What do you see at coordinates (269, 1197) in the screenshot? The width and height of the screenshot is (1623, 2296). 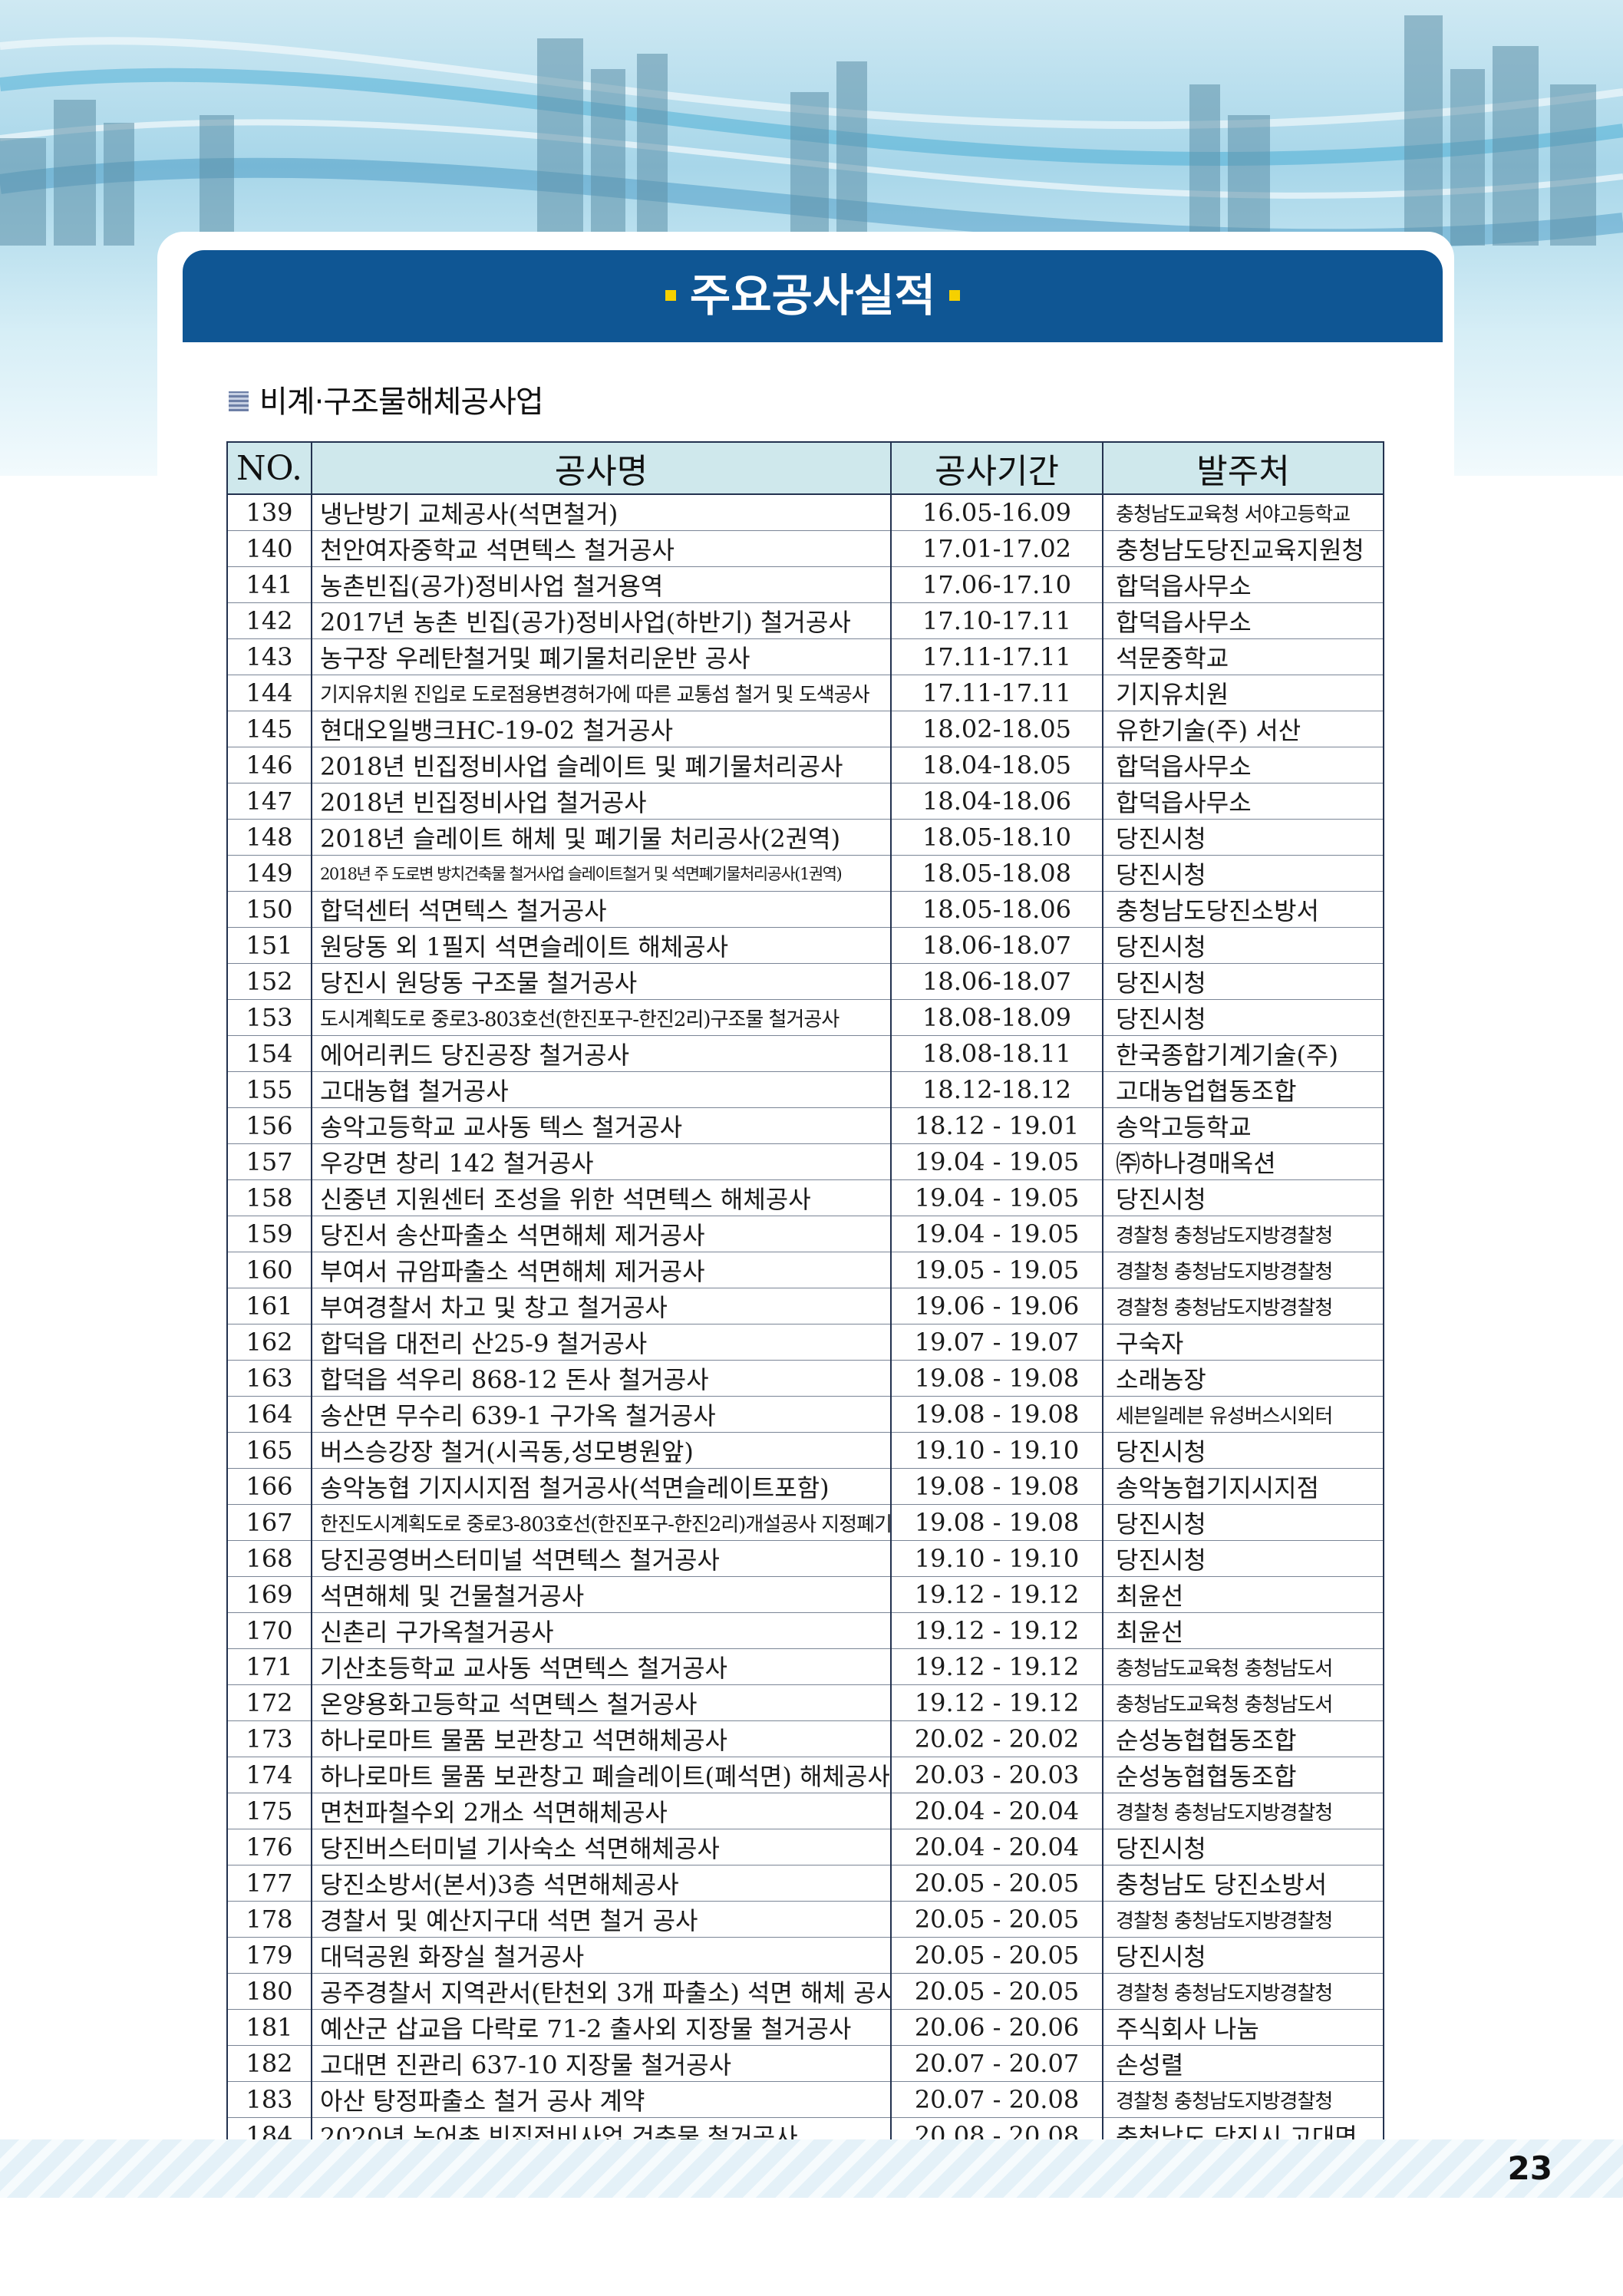 I see `cell-no: 158` at bounding box center [269, 1197].